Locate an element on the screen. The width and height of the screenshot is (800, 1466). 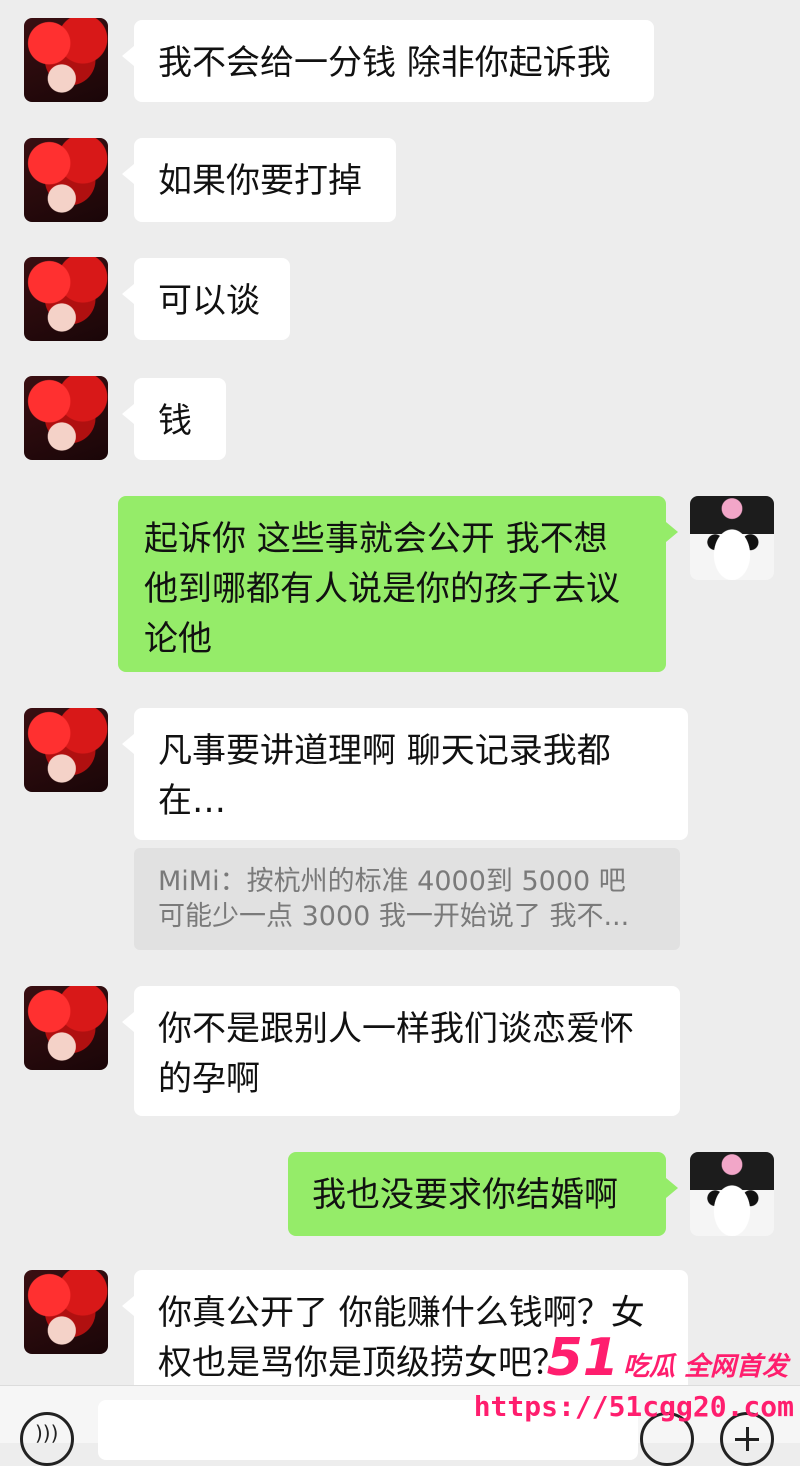
message-bubble-incoming: 如果你要打掉 is located at coordinates (259, 180).